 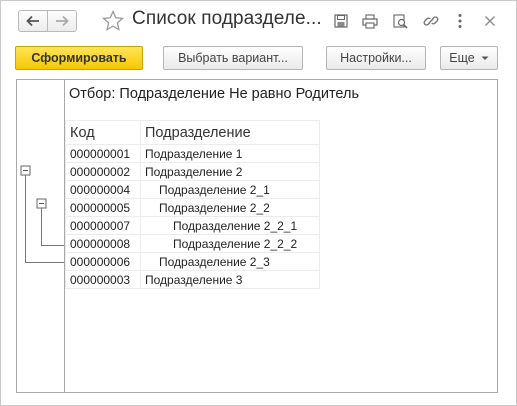 I want to click on printer-icon, so click(x=370, y=21).